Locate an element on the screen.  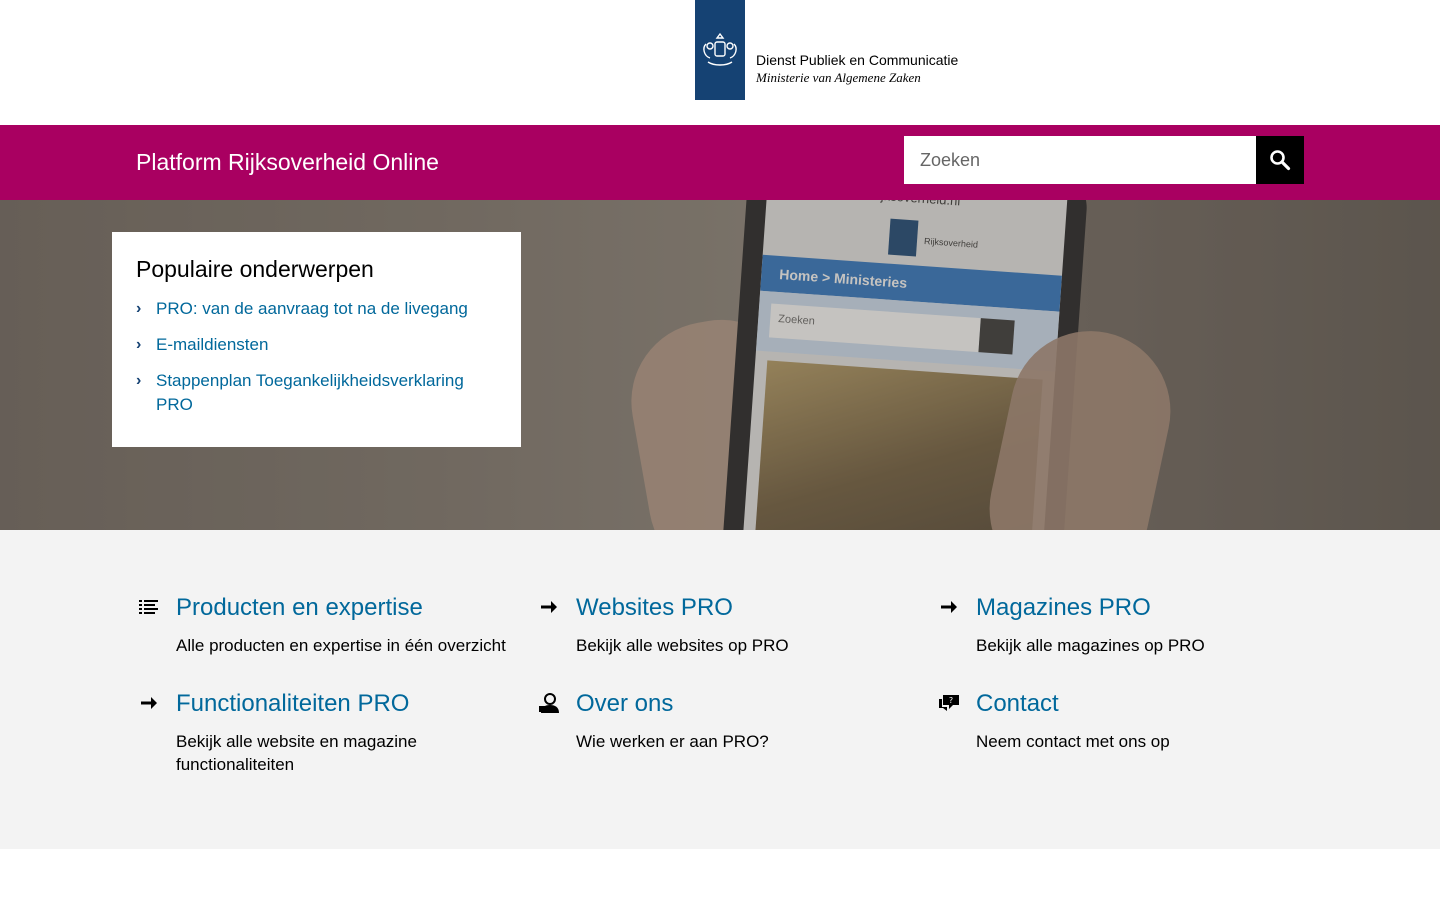
rijksoverheid-logo is located at coordinates (720, 50).